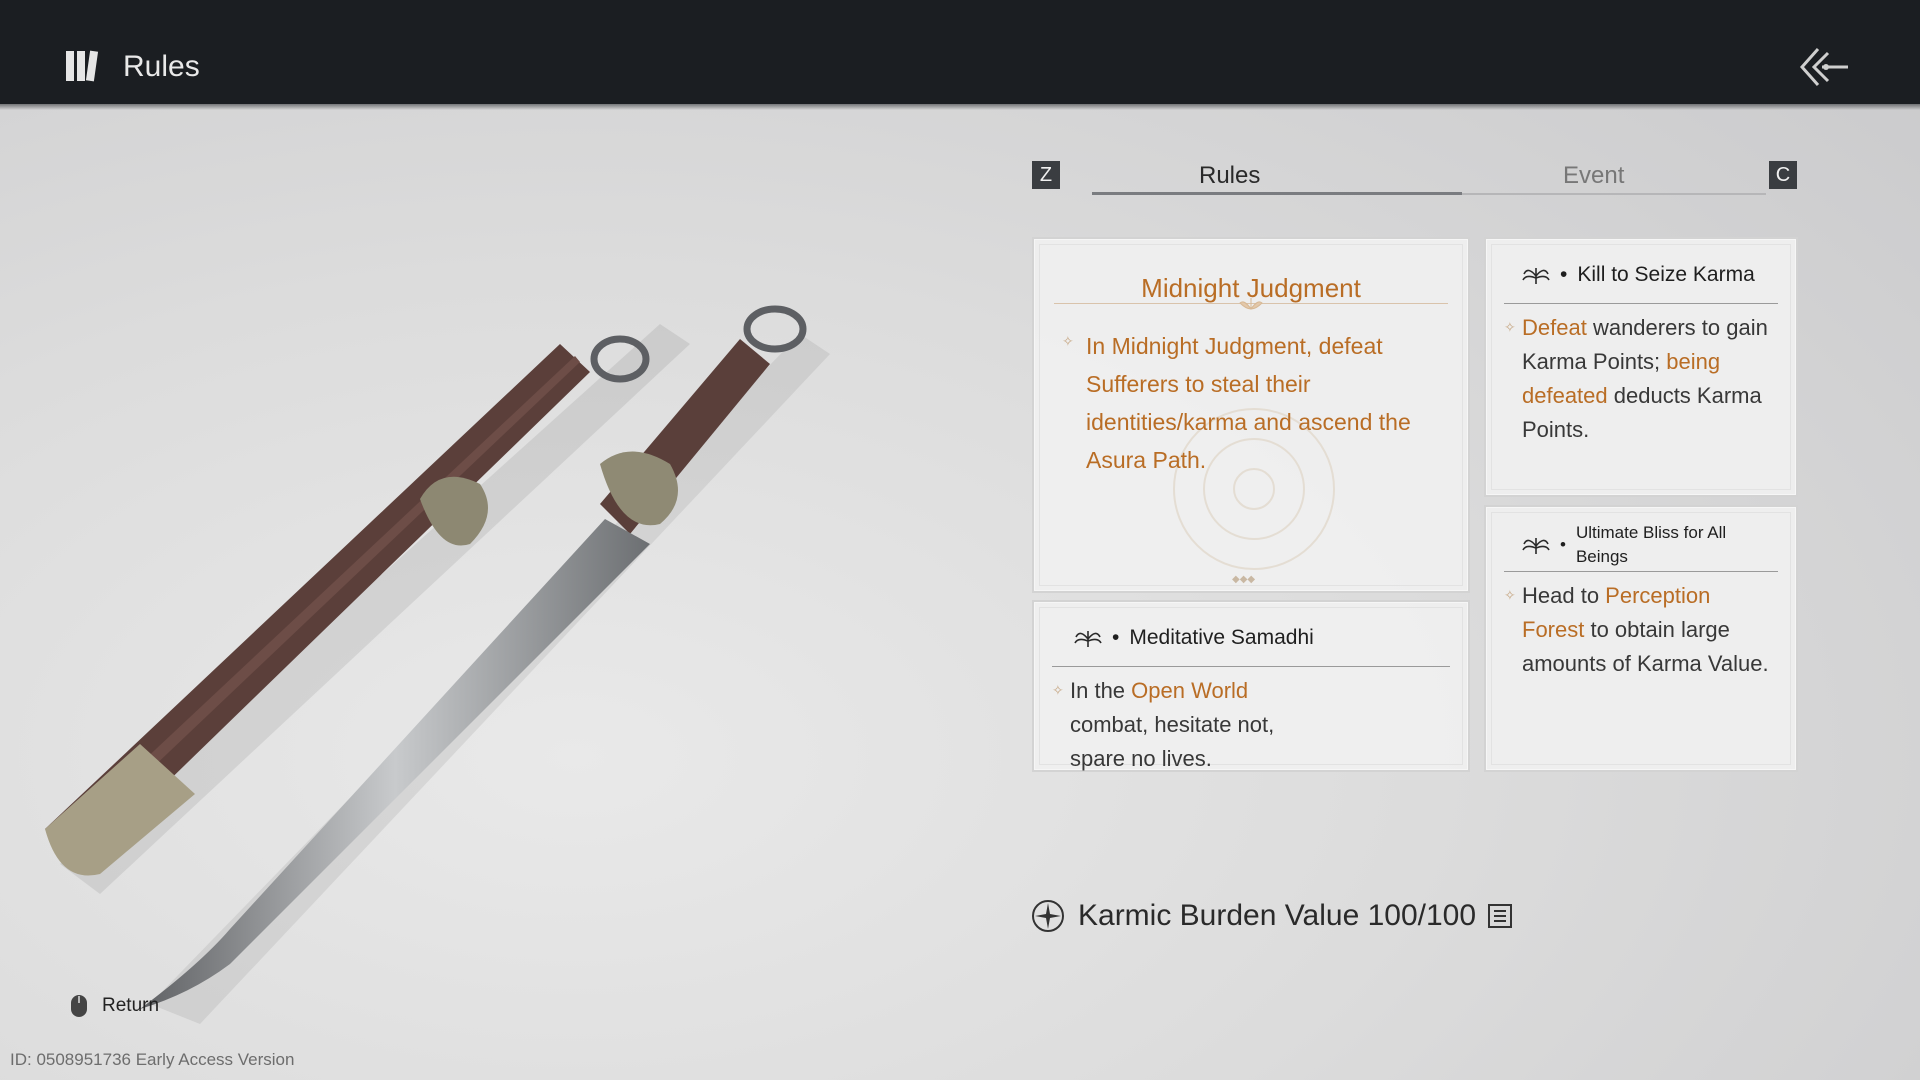  Describe the element at coordinates (1666, 274) in the screenshot. I see `card-title: Kill to Seize Karma` at that location.